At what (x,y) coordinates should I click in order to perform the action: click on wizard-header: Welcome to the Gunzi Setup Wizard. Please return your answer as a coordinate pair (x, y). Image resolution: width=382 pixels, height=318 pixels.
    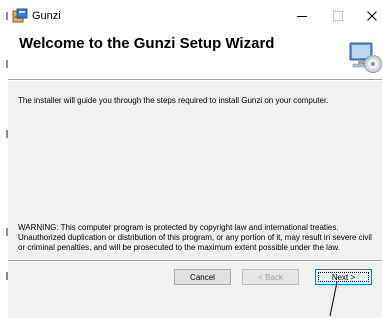
    Looking at the image, I should click on (195, 55).